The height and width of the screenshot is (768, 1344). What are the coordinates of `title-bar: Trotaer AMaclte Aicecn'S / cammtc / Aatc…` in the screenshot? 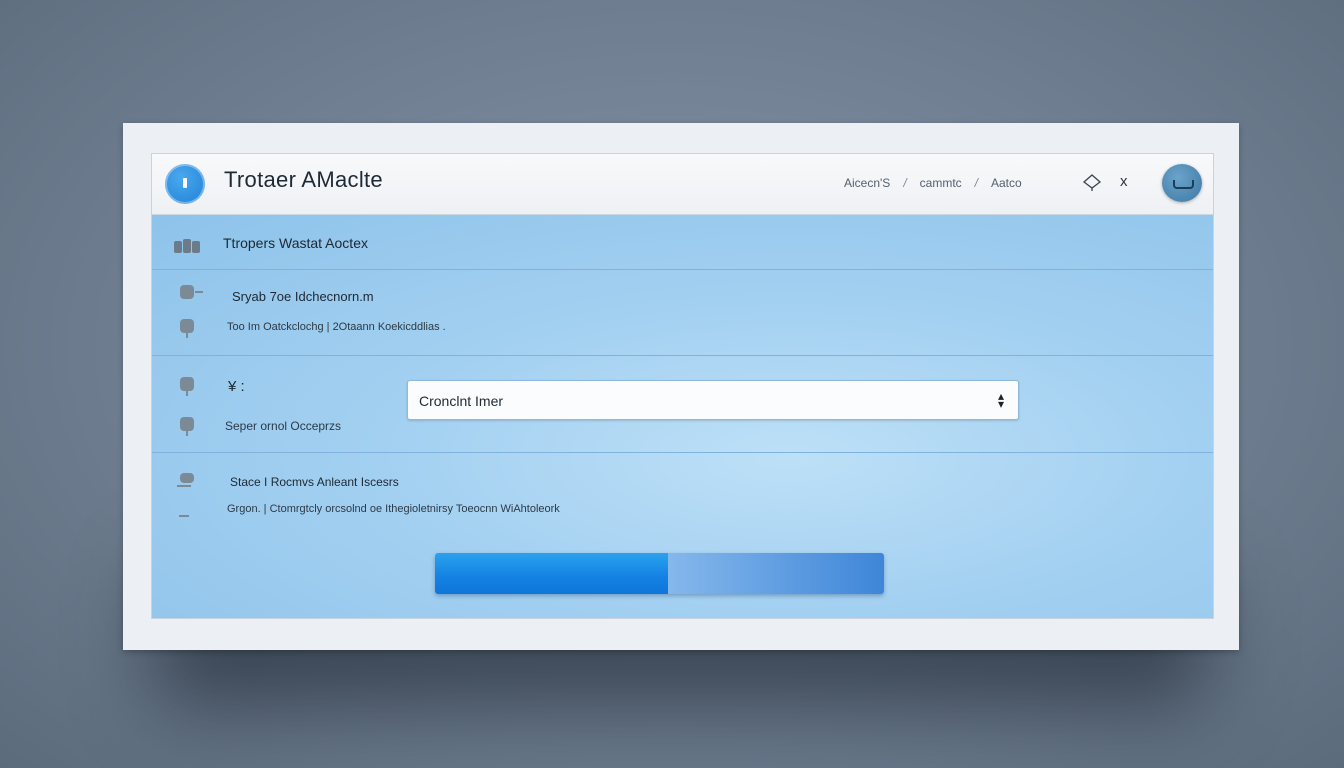 It's located at (682, 184).